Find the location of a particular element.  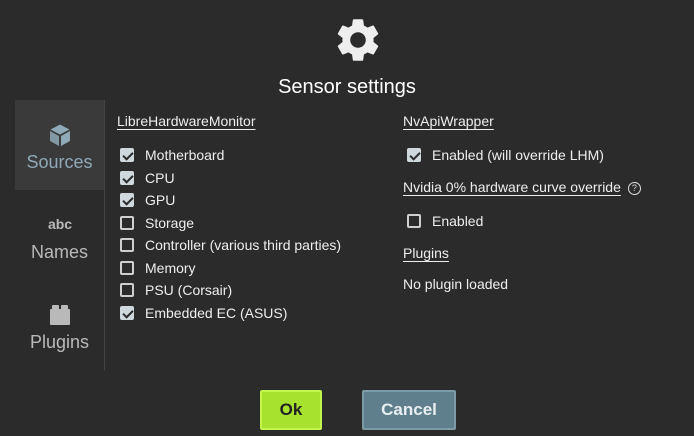

puzzle-icon is located at coordinates (60, 315).